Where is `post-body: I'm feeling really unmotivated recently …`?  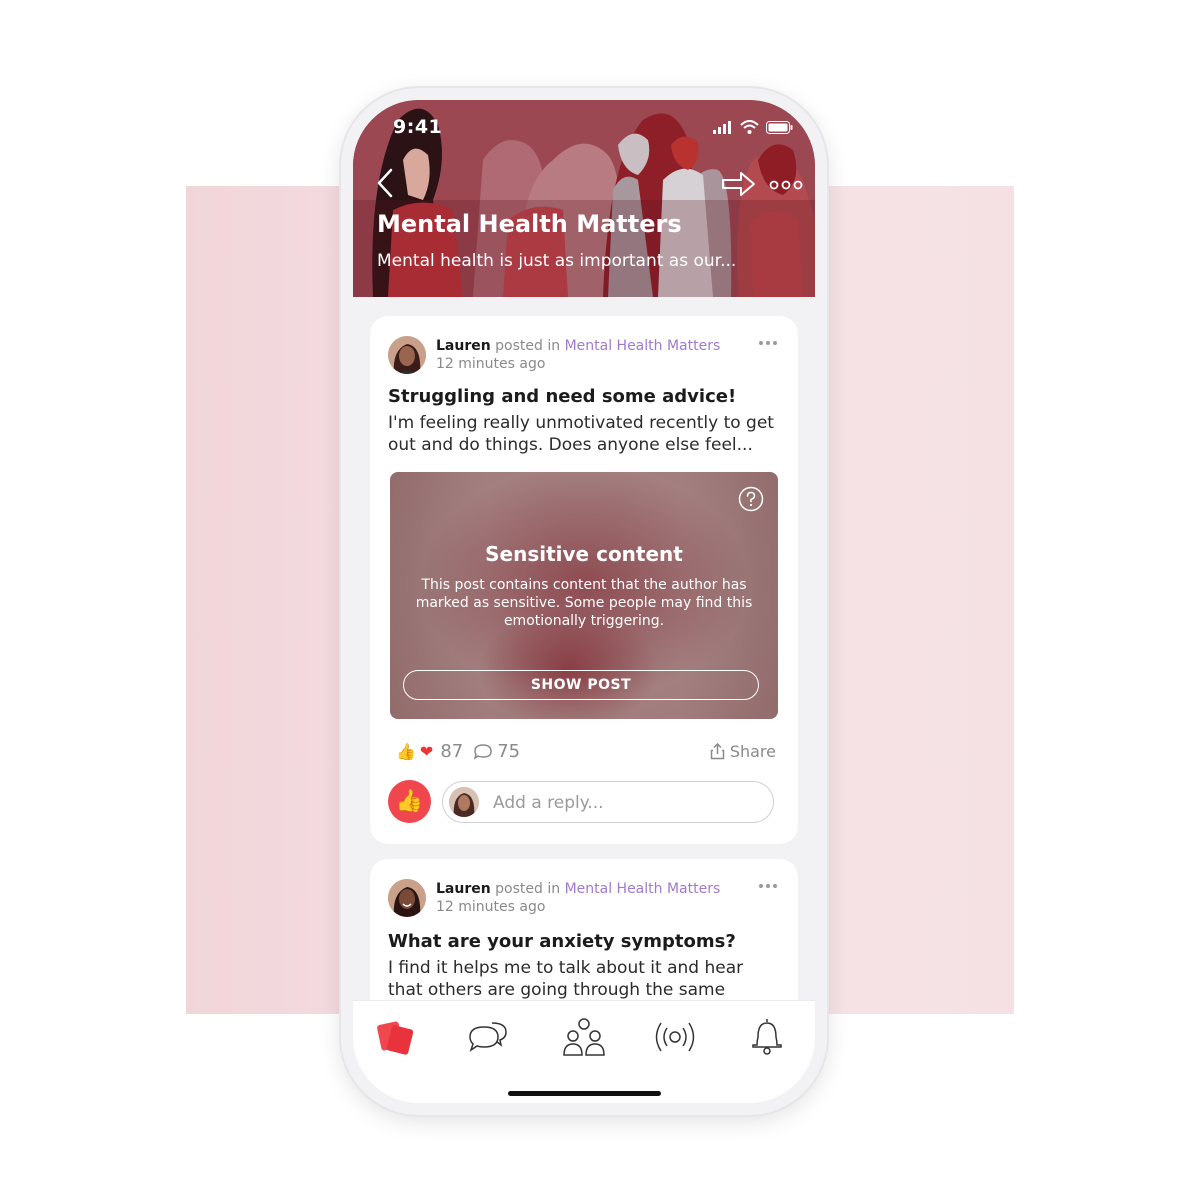
post-body: I'm feeling really unmotivated recently … is located at coordinates (585, 434).